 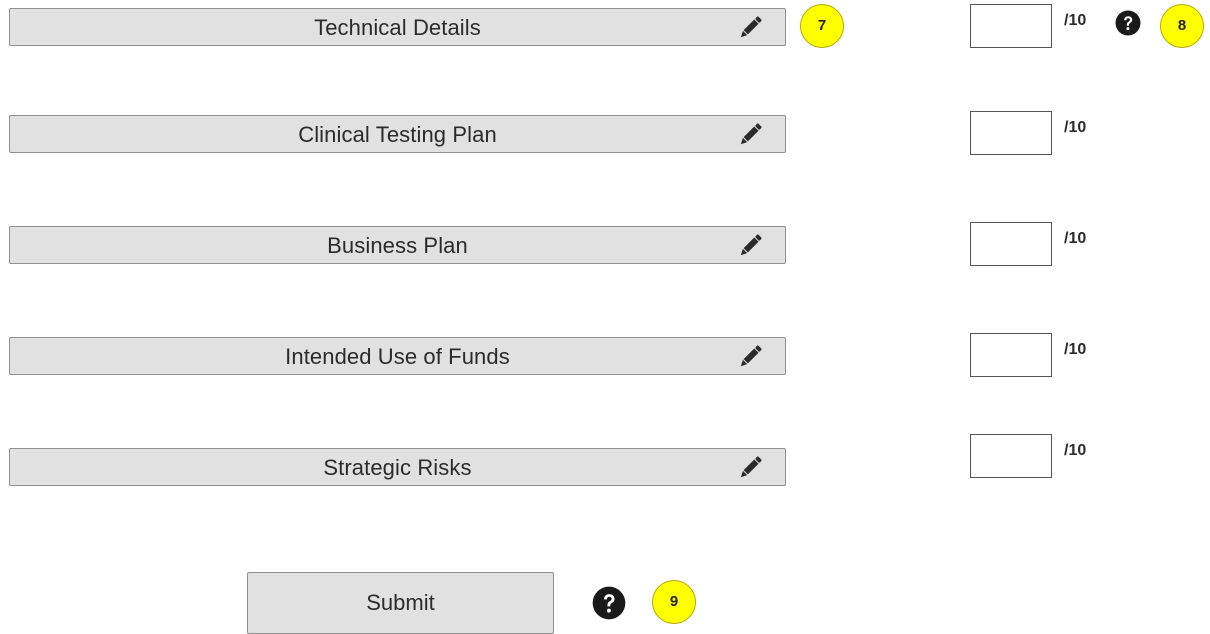 I want to click on section-label: Clinical Testing Plan, so click(x=397, y=134).